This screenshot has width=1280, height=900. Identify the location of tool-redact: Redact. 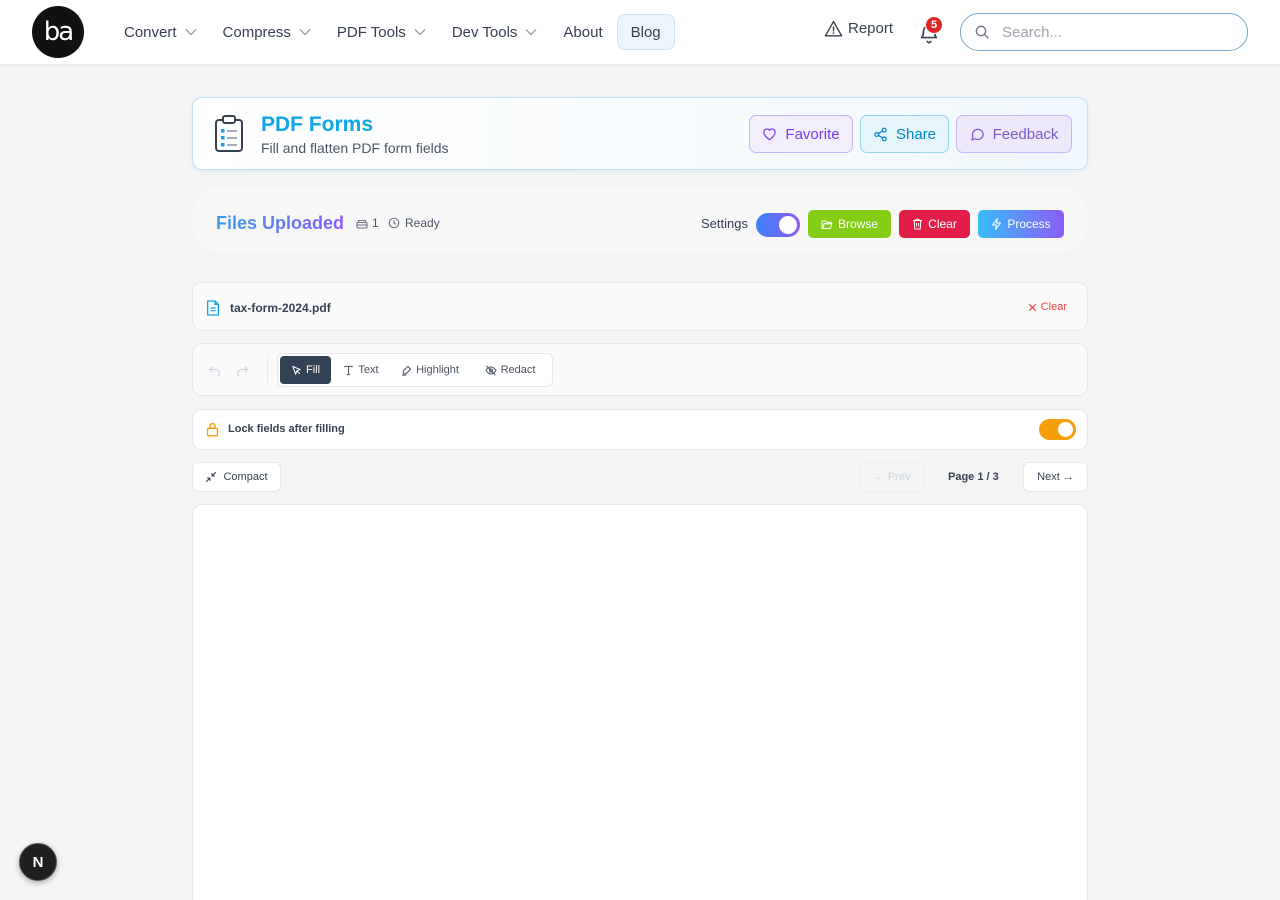
(510, 370).